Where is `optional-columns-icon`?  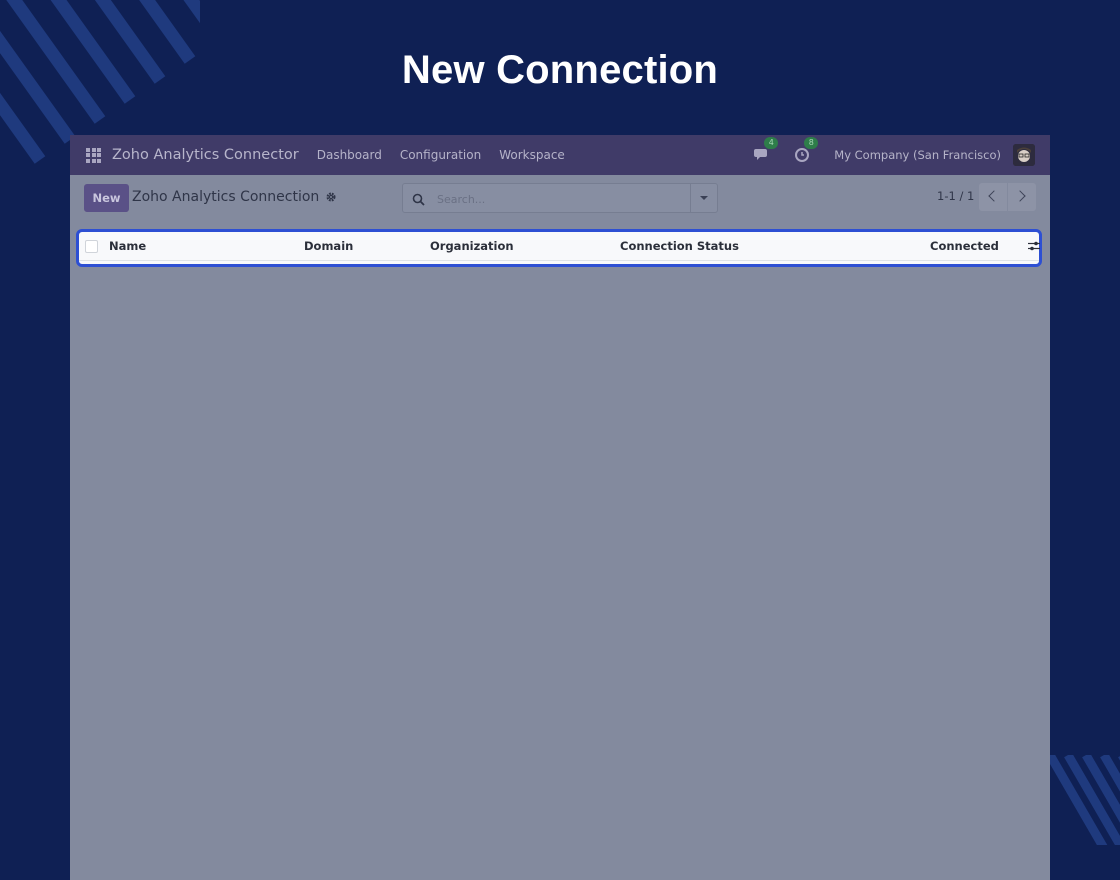 optional-columns-icon is located at coordinates (1034, 246).